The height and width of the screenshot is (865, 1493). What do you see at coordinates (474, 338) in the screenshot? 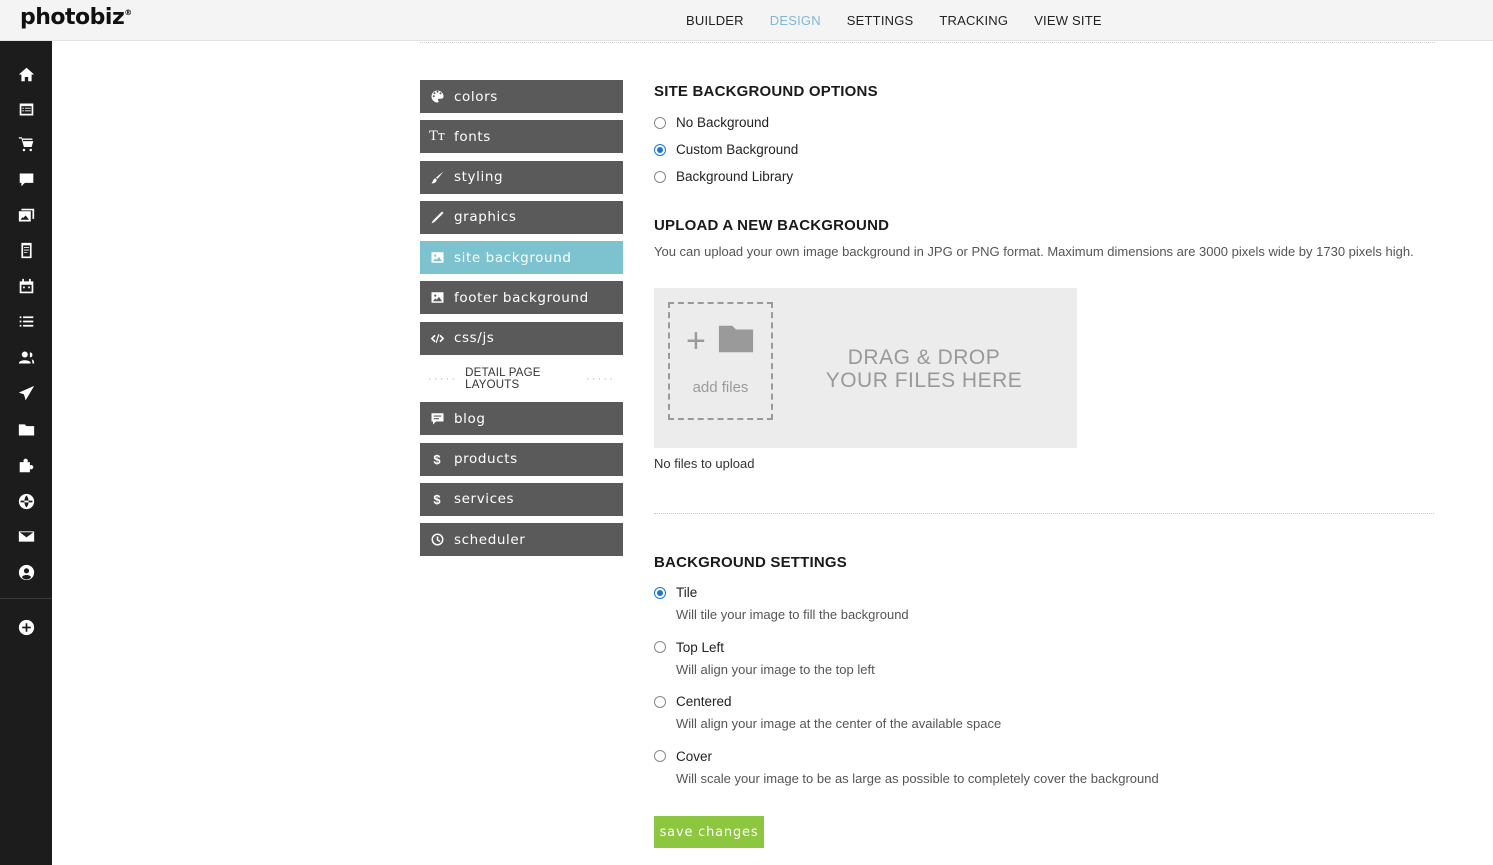
I see `menu-label: css/js` at bounding box center [474, 338].